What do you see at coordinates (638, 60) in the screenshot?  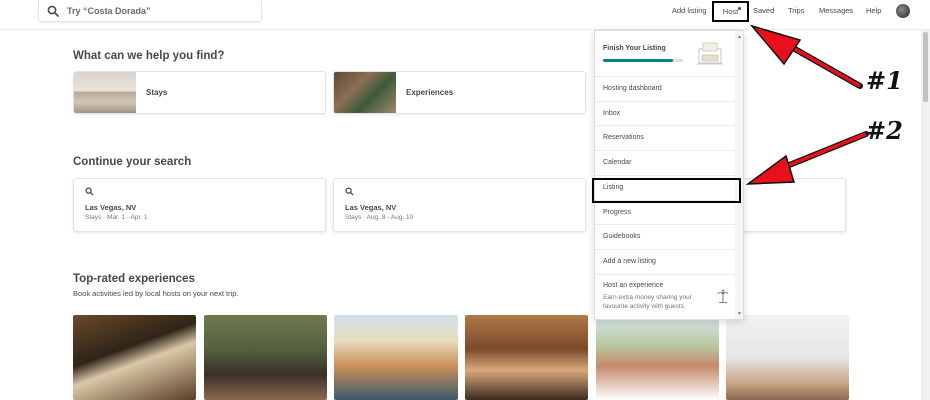 I see `progress-fill` at bounding box center [638, 60].